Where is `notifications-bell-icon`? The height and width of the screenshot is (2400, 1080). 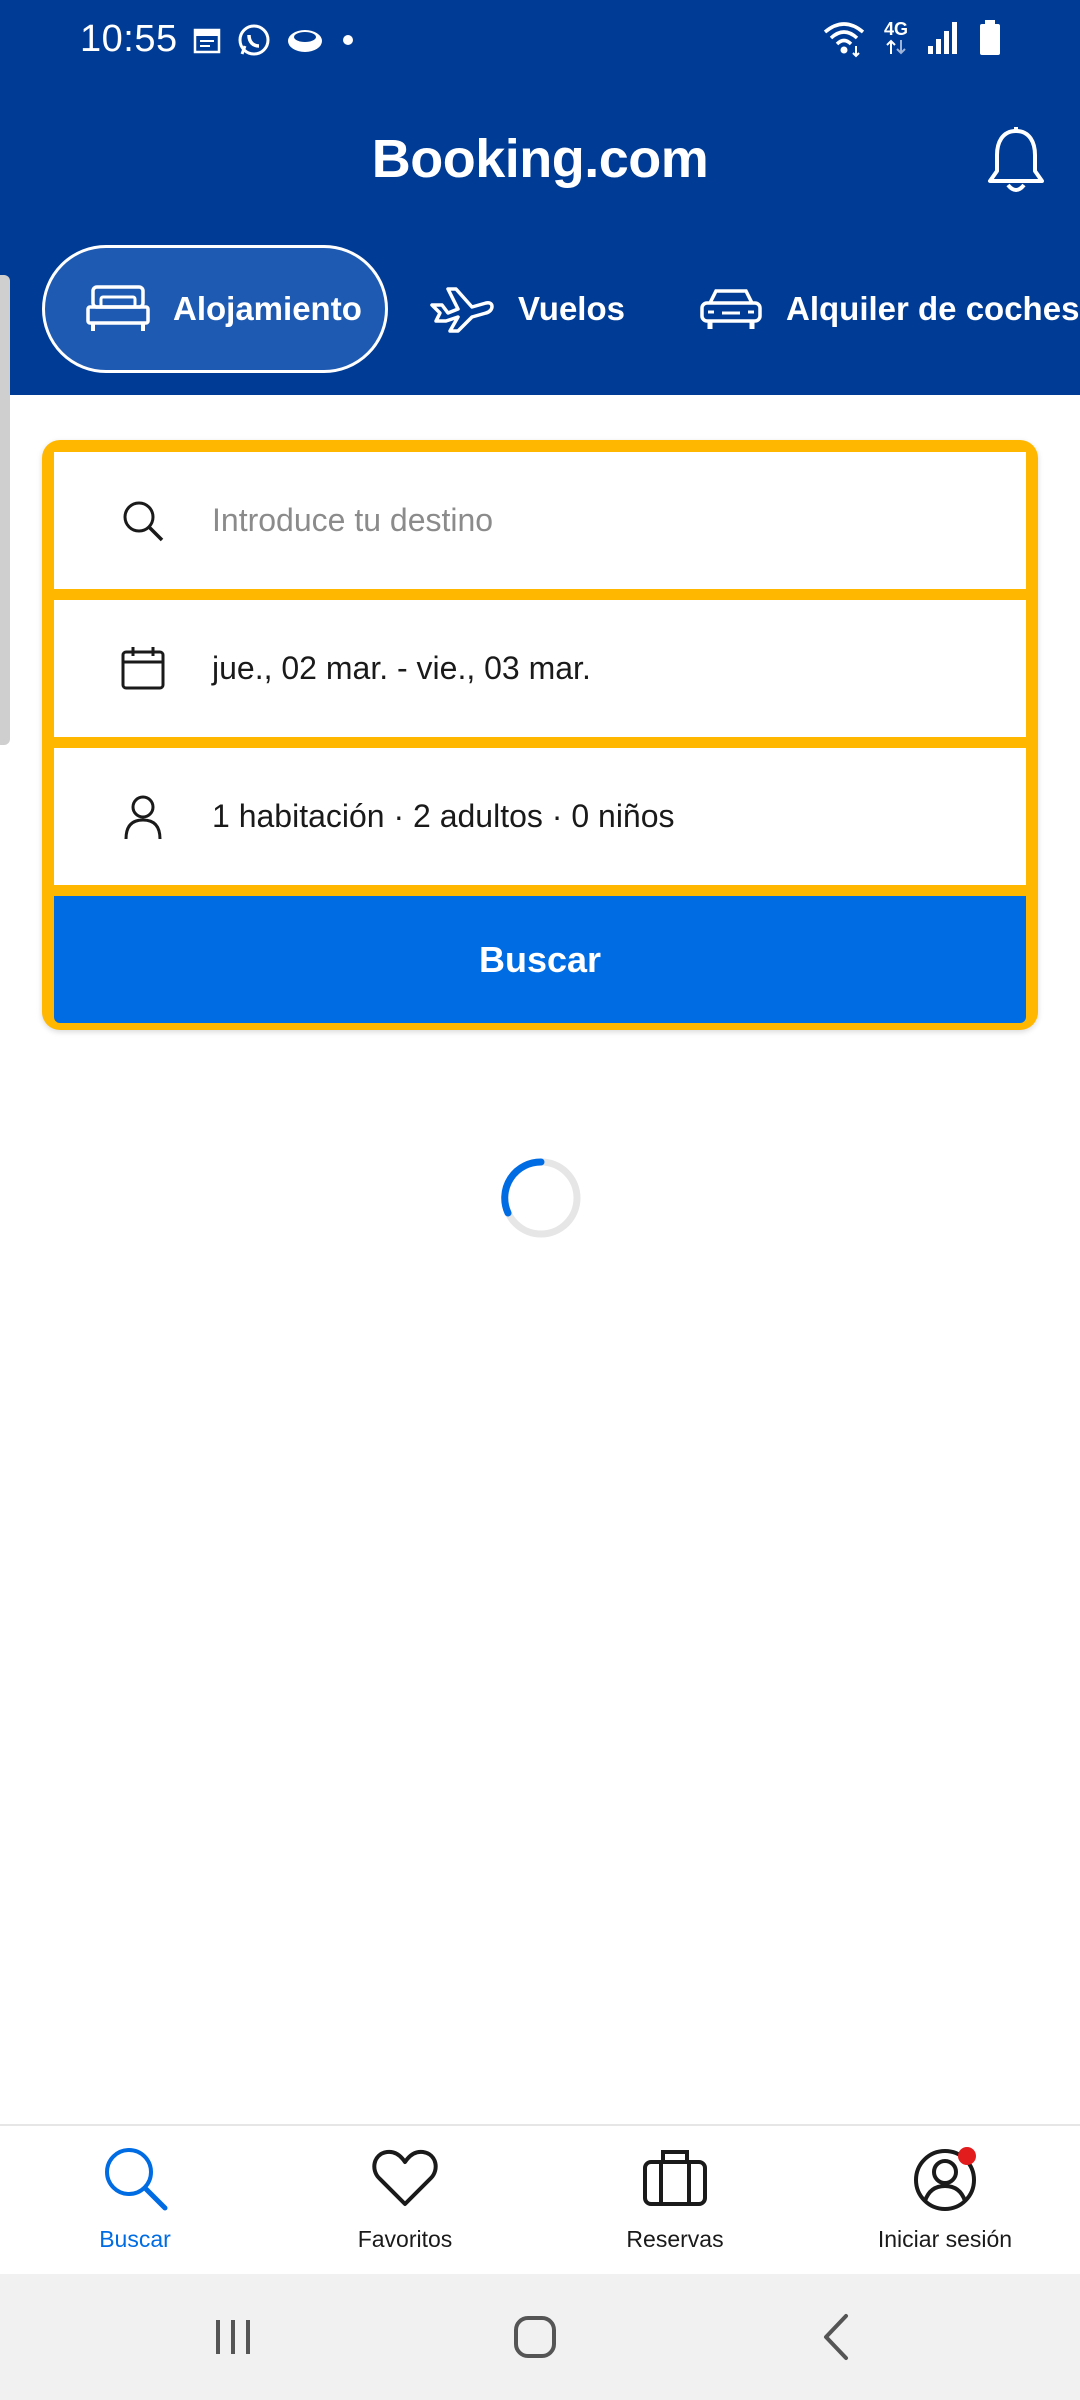 notifications-bell-icon is located at coordinates (1016, 160).